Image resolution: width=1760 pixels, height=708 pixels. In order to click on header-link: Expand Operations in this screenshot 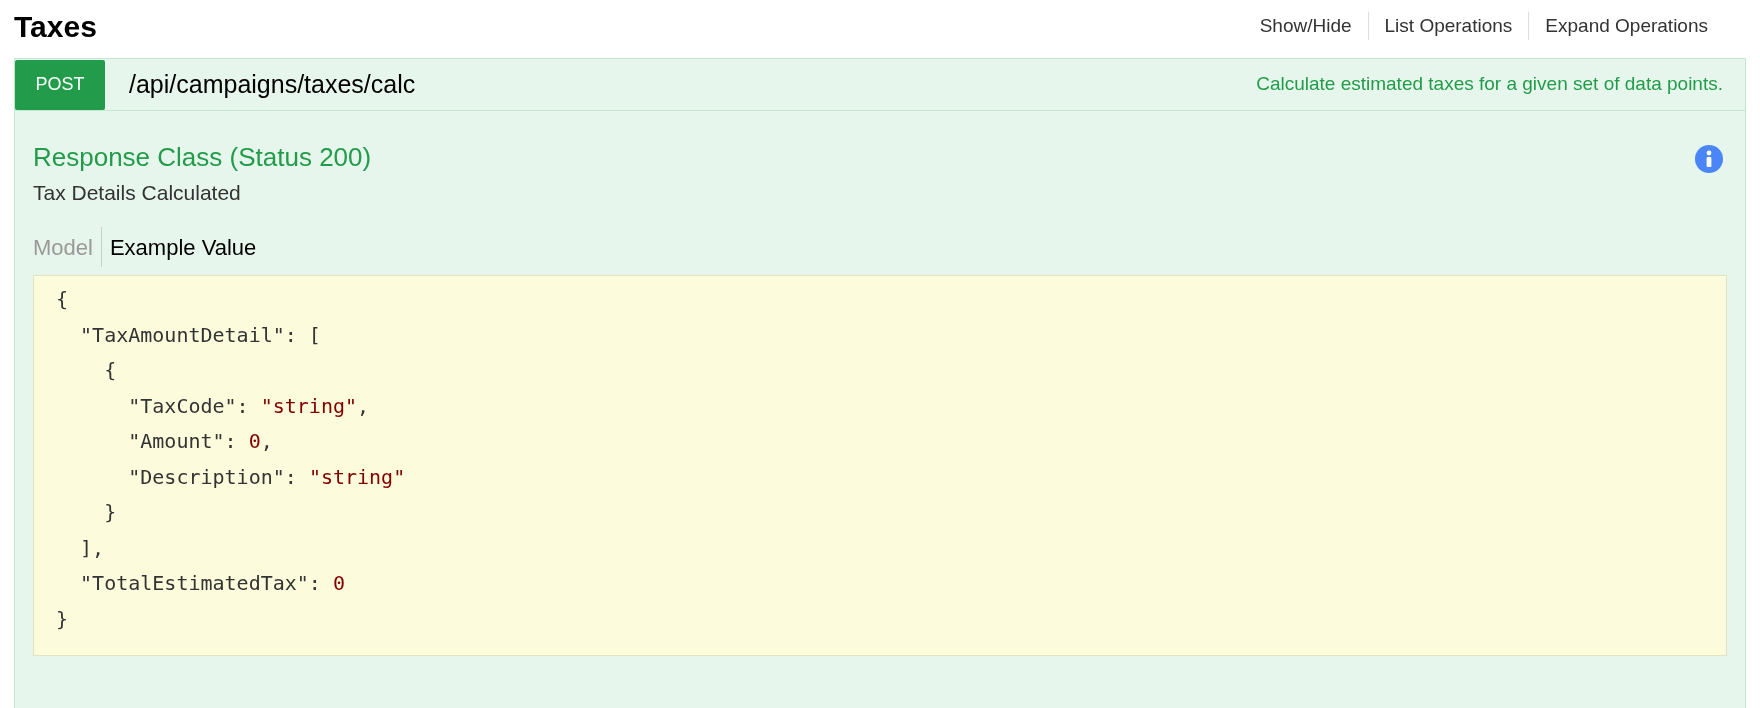, I will do `click(1626, 26)`.